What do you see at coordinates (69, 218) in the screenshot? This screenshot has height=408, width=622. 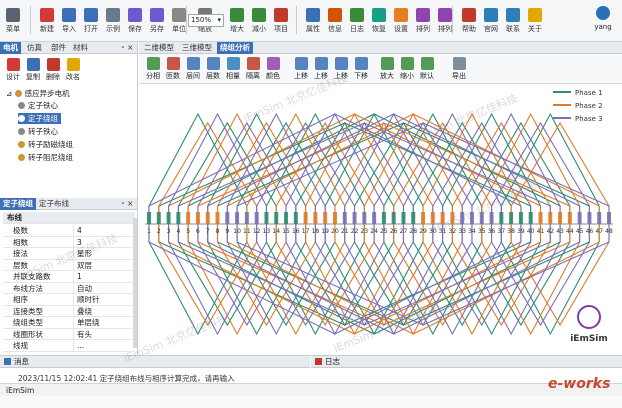 I see `property-section-header: 布线` at bounding box center [69, 218].